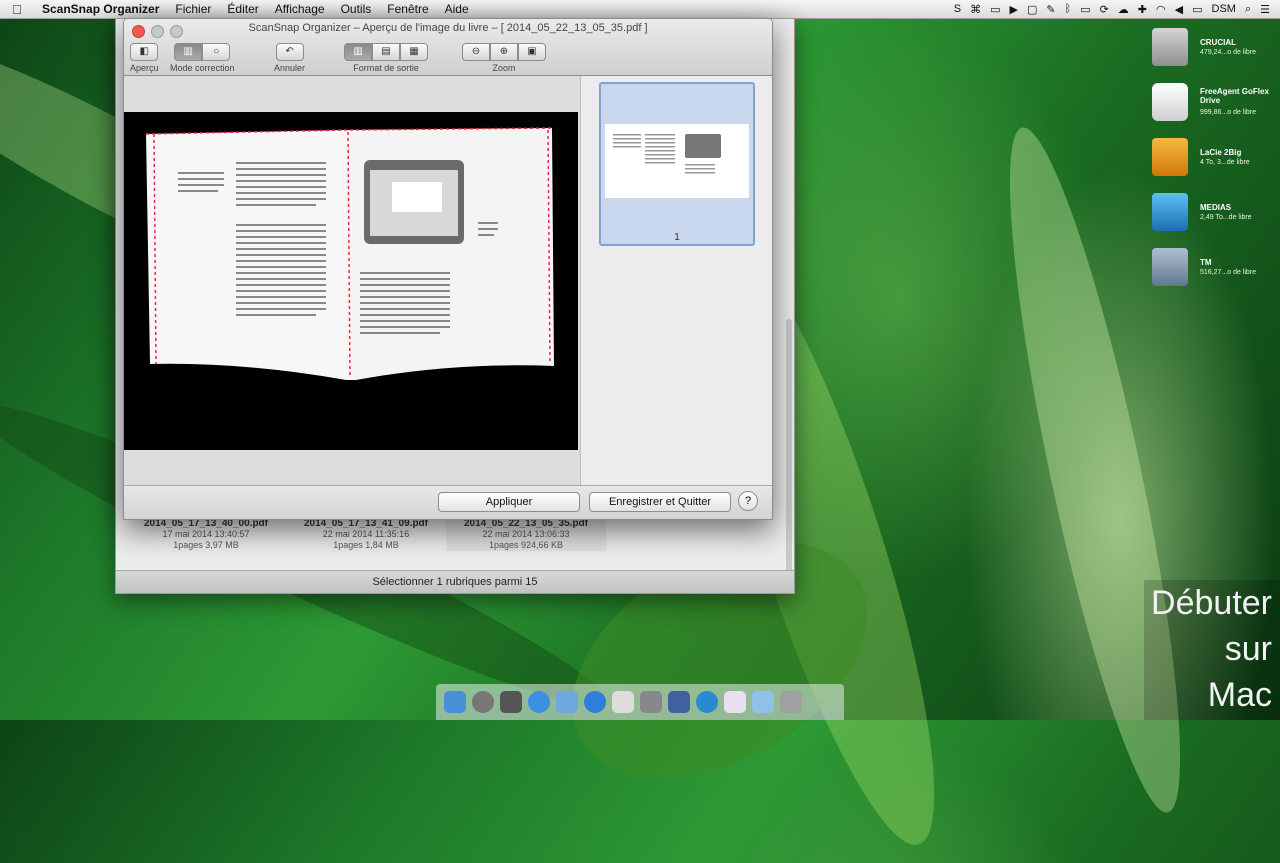  Describe the element at coordinates (1104, 9) in the screenshot. I see `sync-icon: ⟳` at that location.